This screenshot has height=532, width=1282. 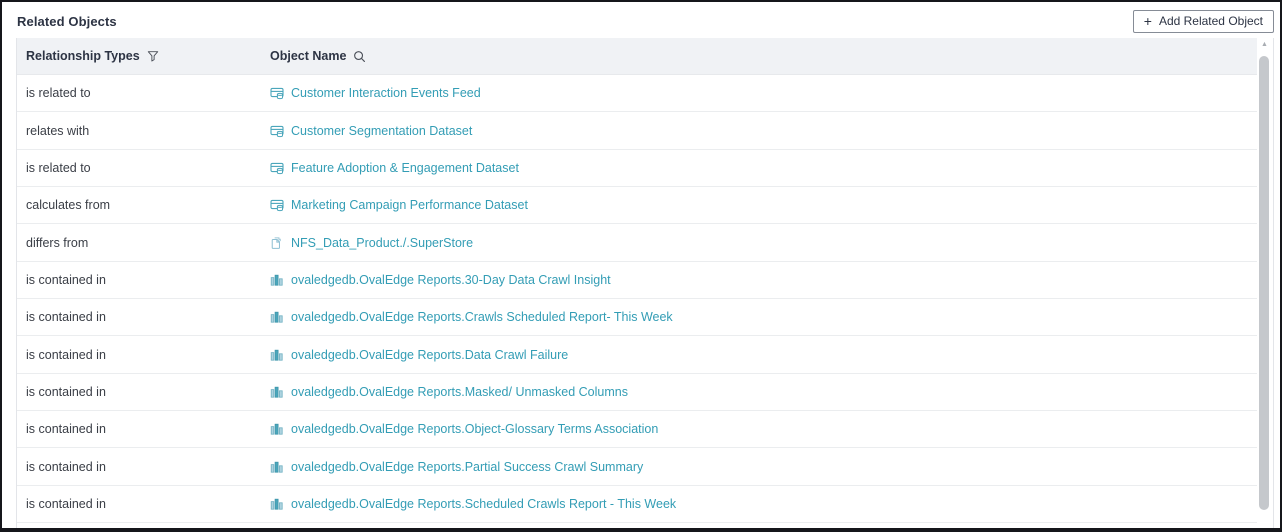 What do you see at coordinates (637, 56) in the screenshot?
I see `table-header-row: Relationship Types Object Name` at bounding box center [637, 56].